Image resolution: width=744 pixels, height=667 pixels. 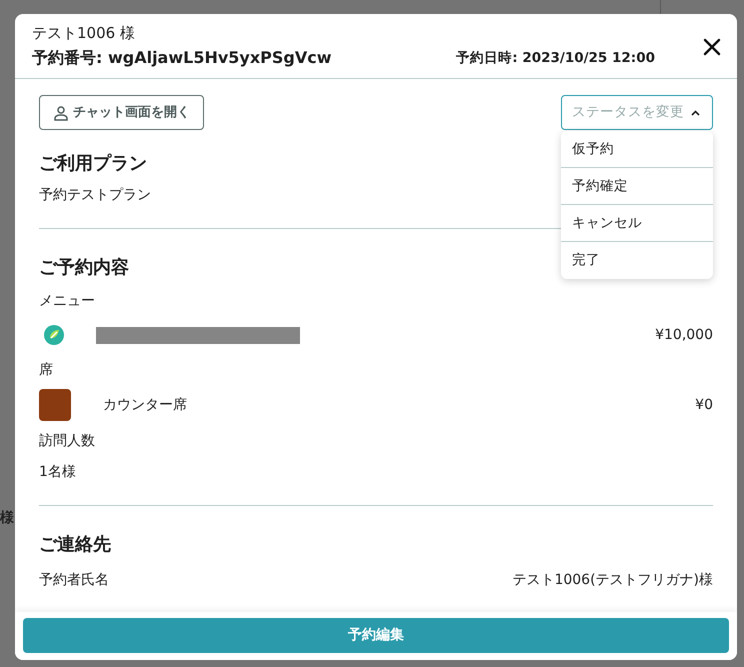 What do you see at coordinates (612, 580) in the screenshot?
I see `contact-value: テスト1006(テストフリガナ)様` at bounding box center [612, 580].